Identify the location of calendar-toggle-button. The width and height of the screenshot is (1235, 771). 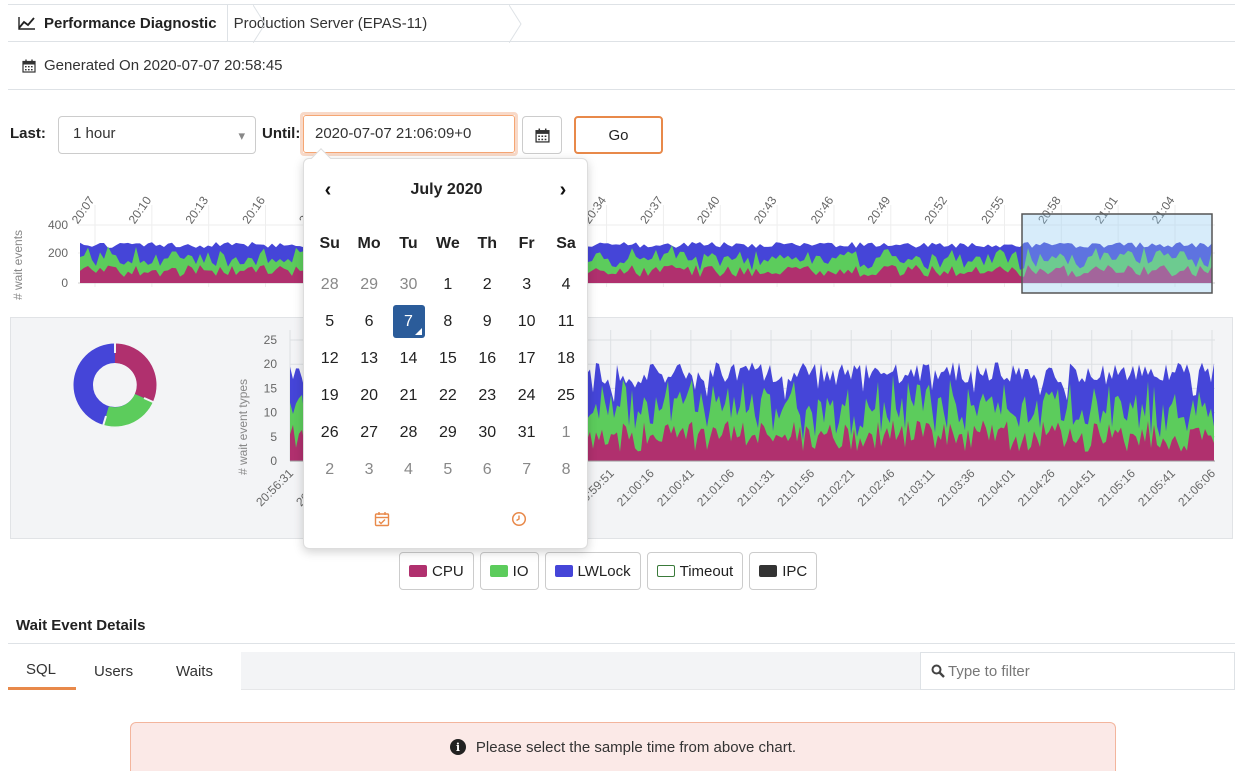
(542, 135).